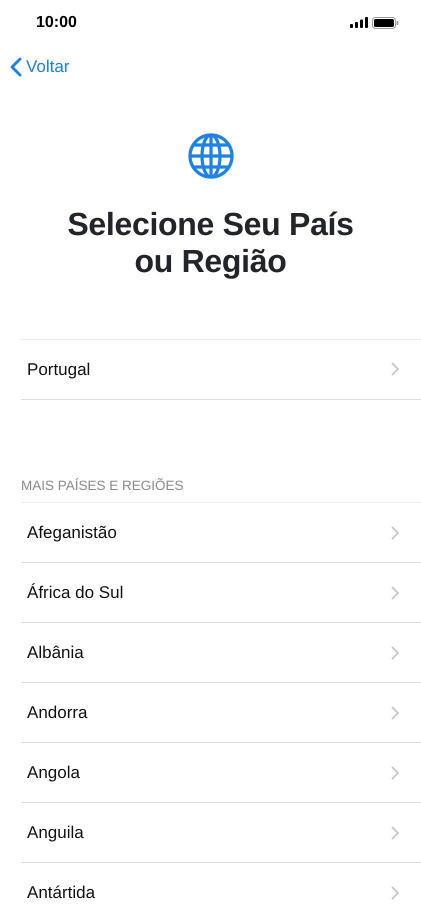 The image size is (421, 912). I want to click on signal-icon, so click(359, 22).